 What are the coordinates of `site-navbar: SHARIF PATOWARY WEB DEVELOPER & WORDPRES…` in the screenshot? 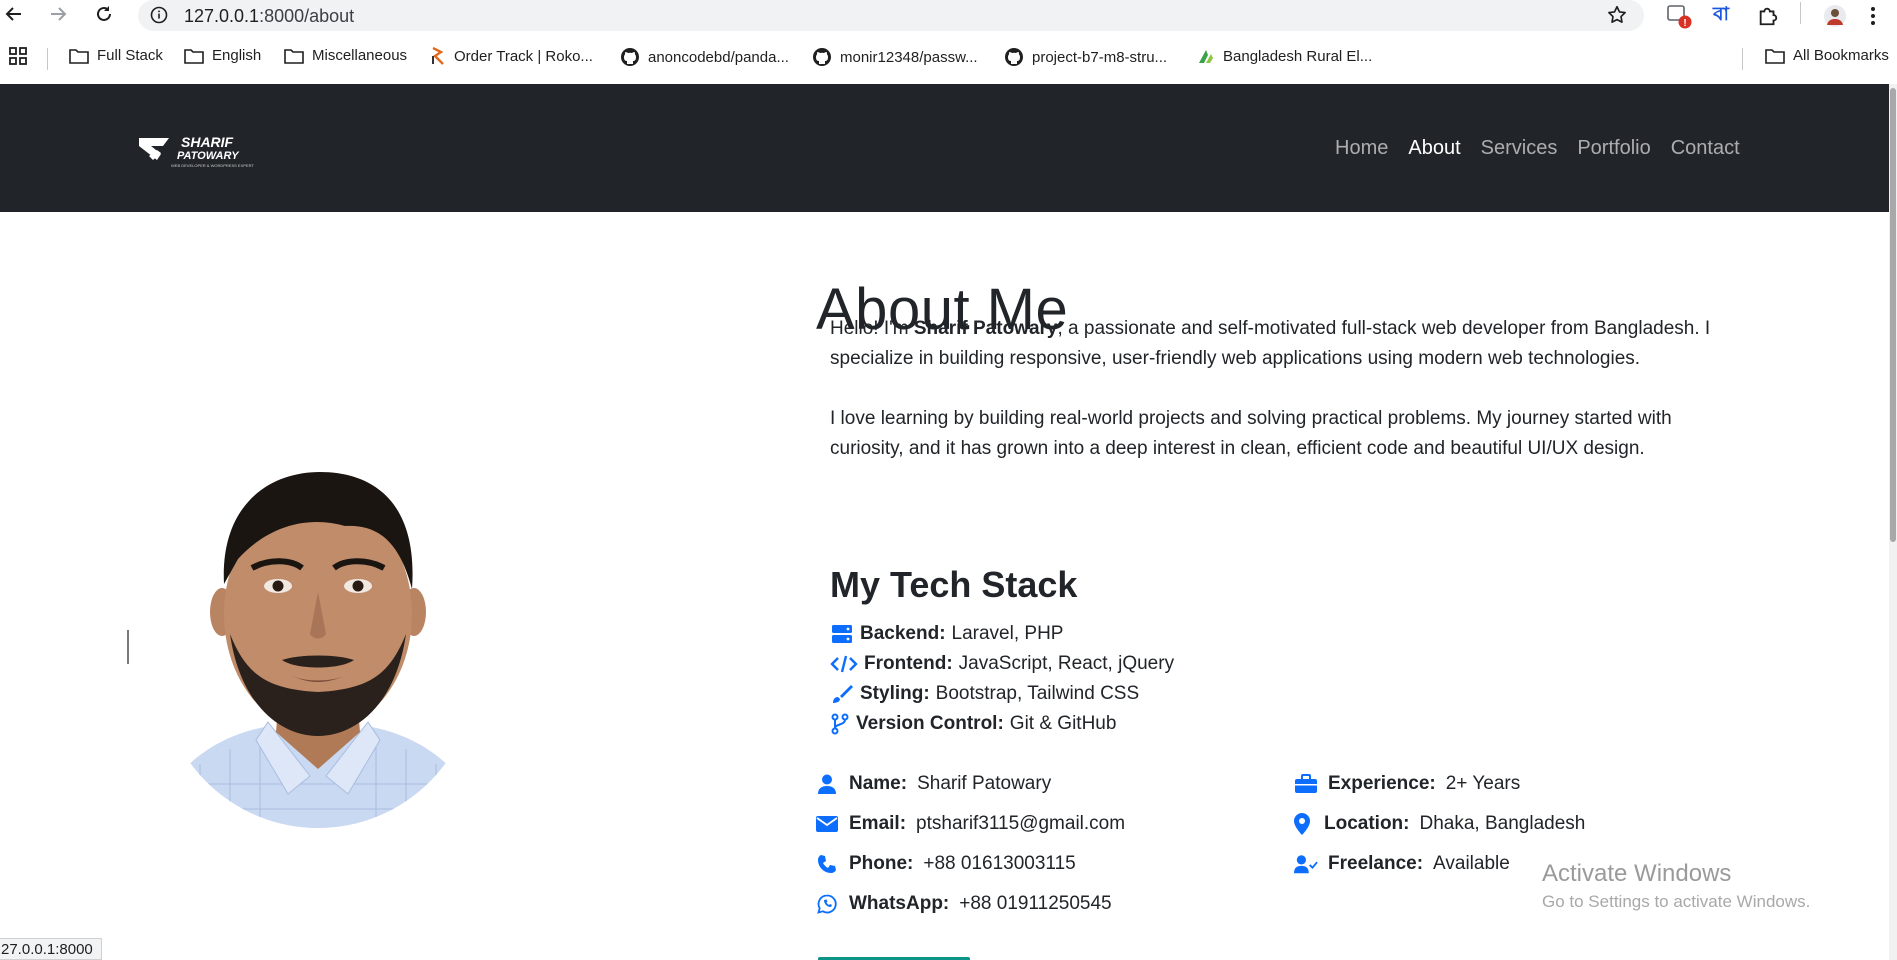 It's located at (944, 148).